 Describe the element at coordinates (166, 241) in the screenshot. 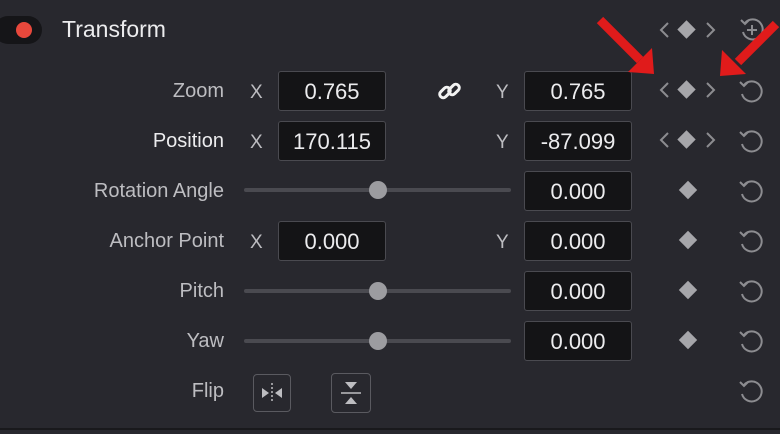

I see `anchor-point-label: Anchor Point` at that location.